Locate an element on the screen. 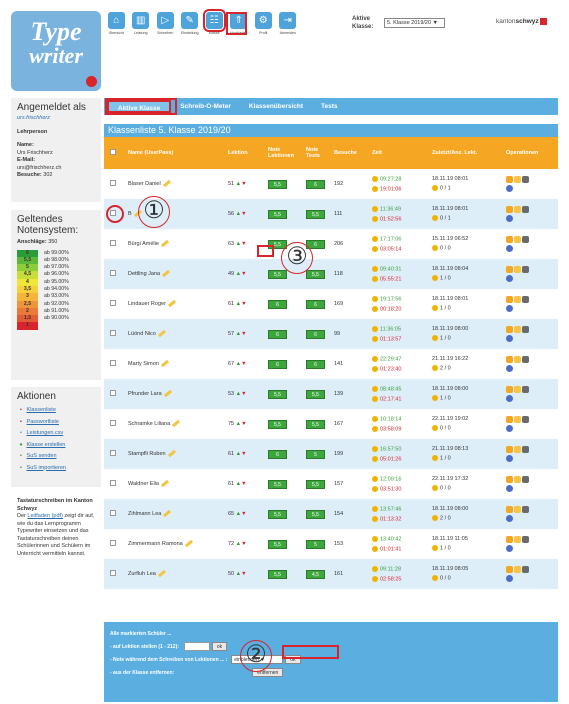 This screenshot has width=569, height=704. active-class-select: 5. Klasse 2019/20 ▼ is located at coordinates (414, 23).